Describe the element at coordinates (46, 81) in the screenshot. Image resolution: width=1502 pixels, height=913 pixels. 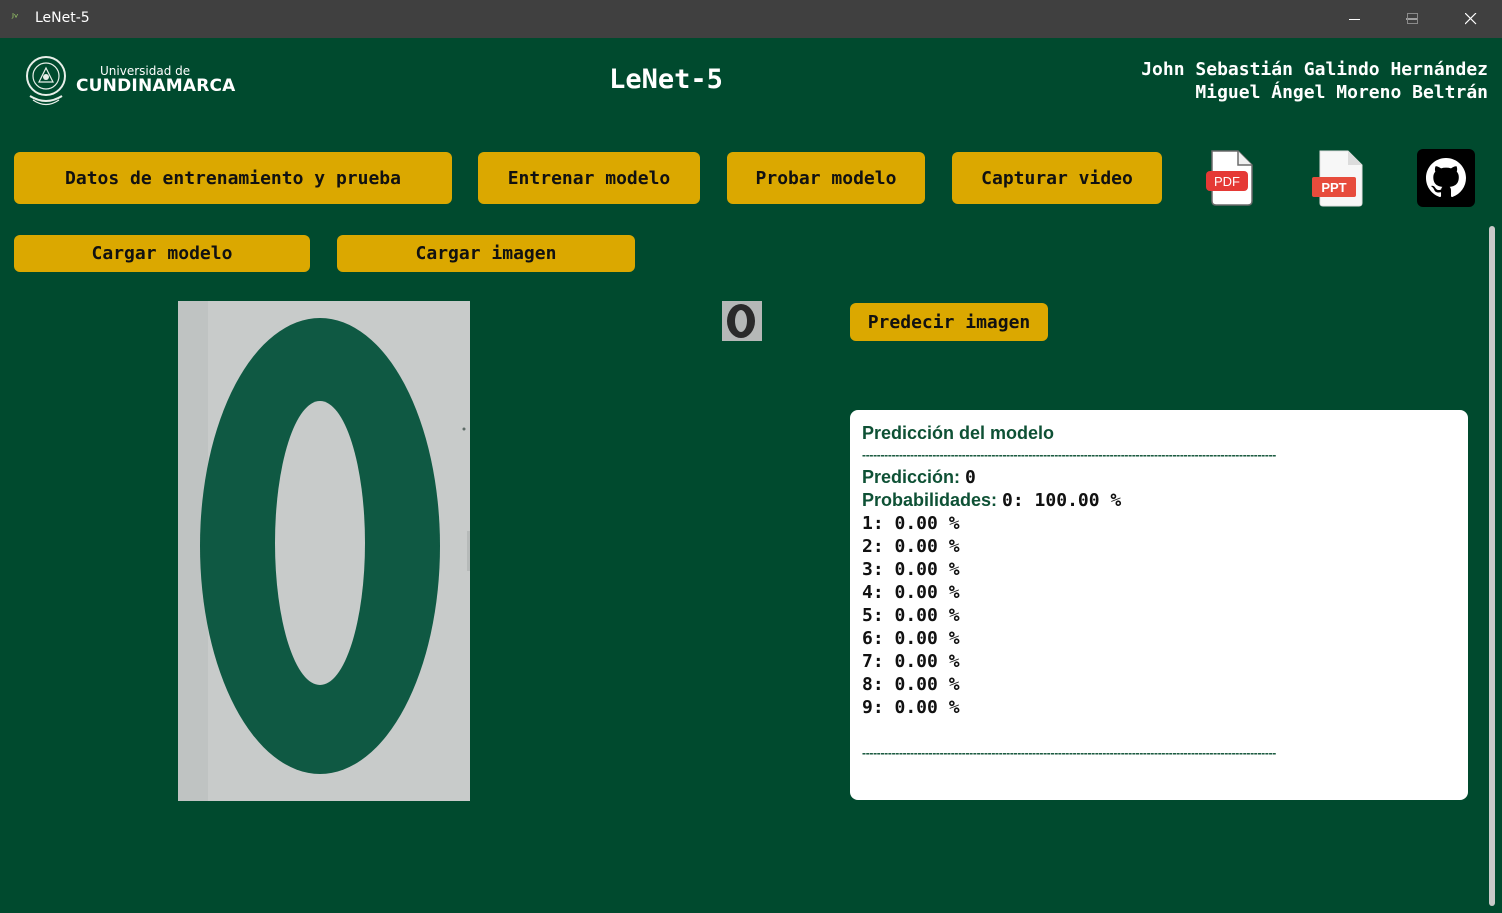
I see `university-seal-icon` at that location.